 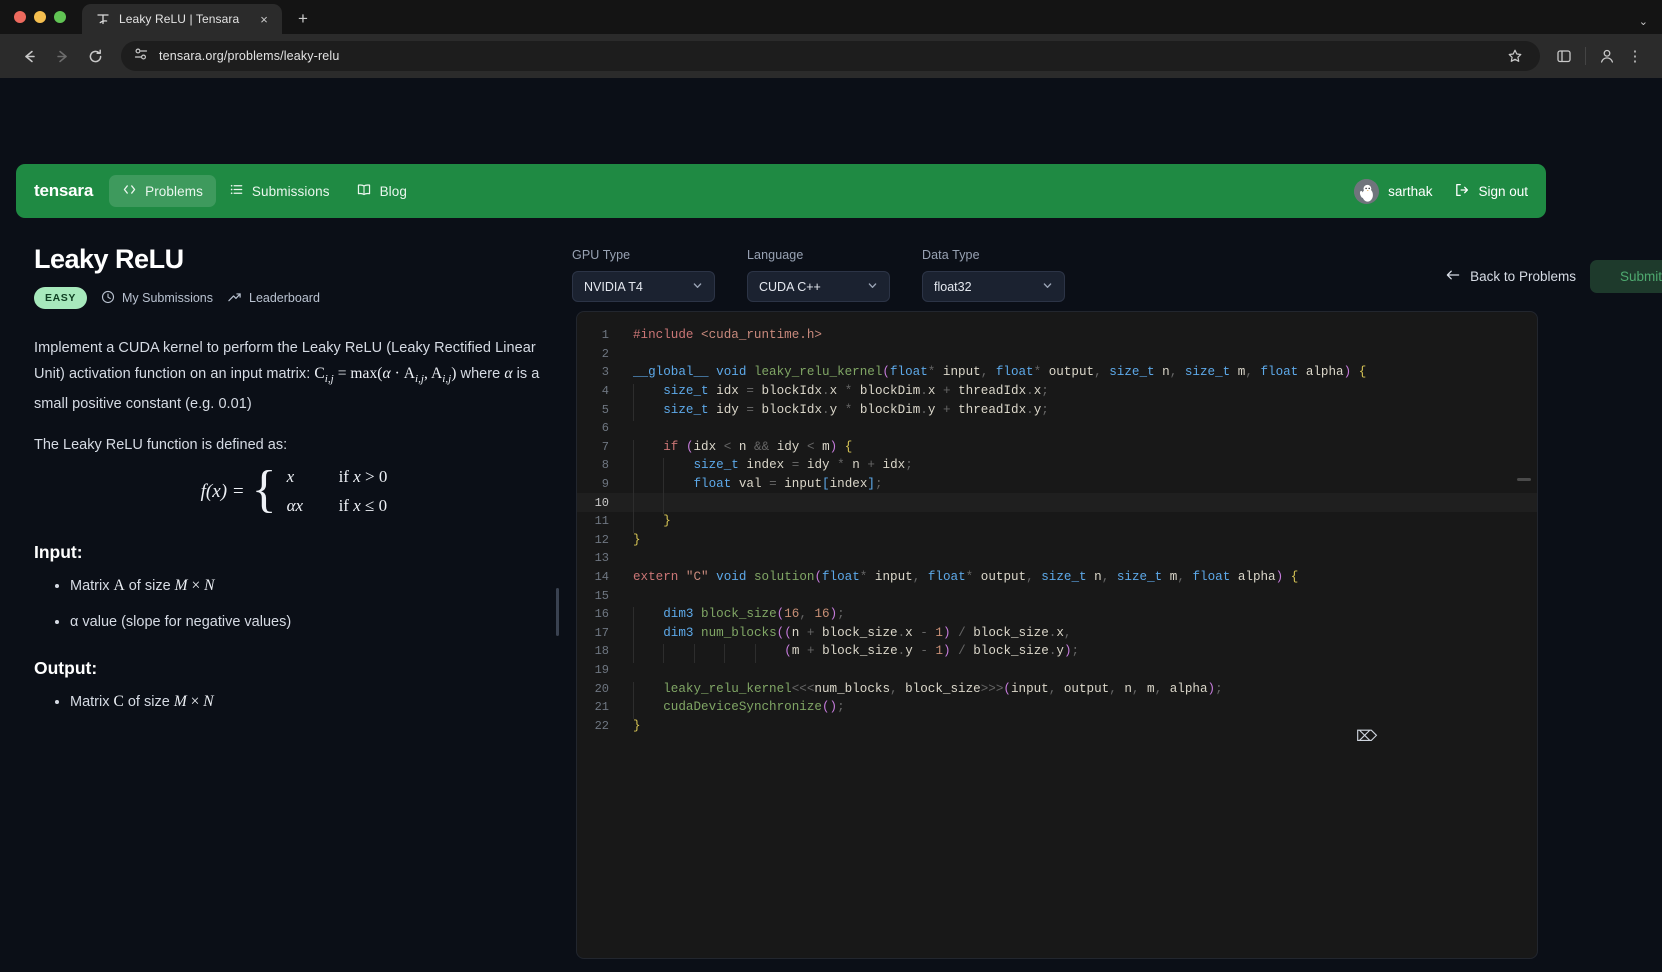 I want to click on editor-actions: Back to Problems Submit, so click(x=1553, y=276).